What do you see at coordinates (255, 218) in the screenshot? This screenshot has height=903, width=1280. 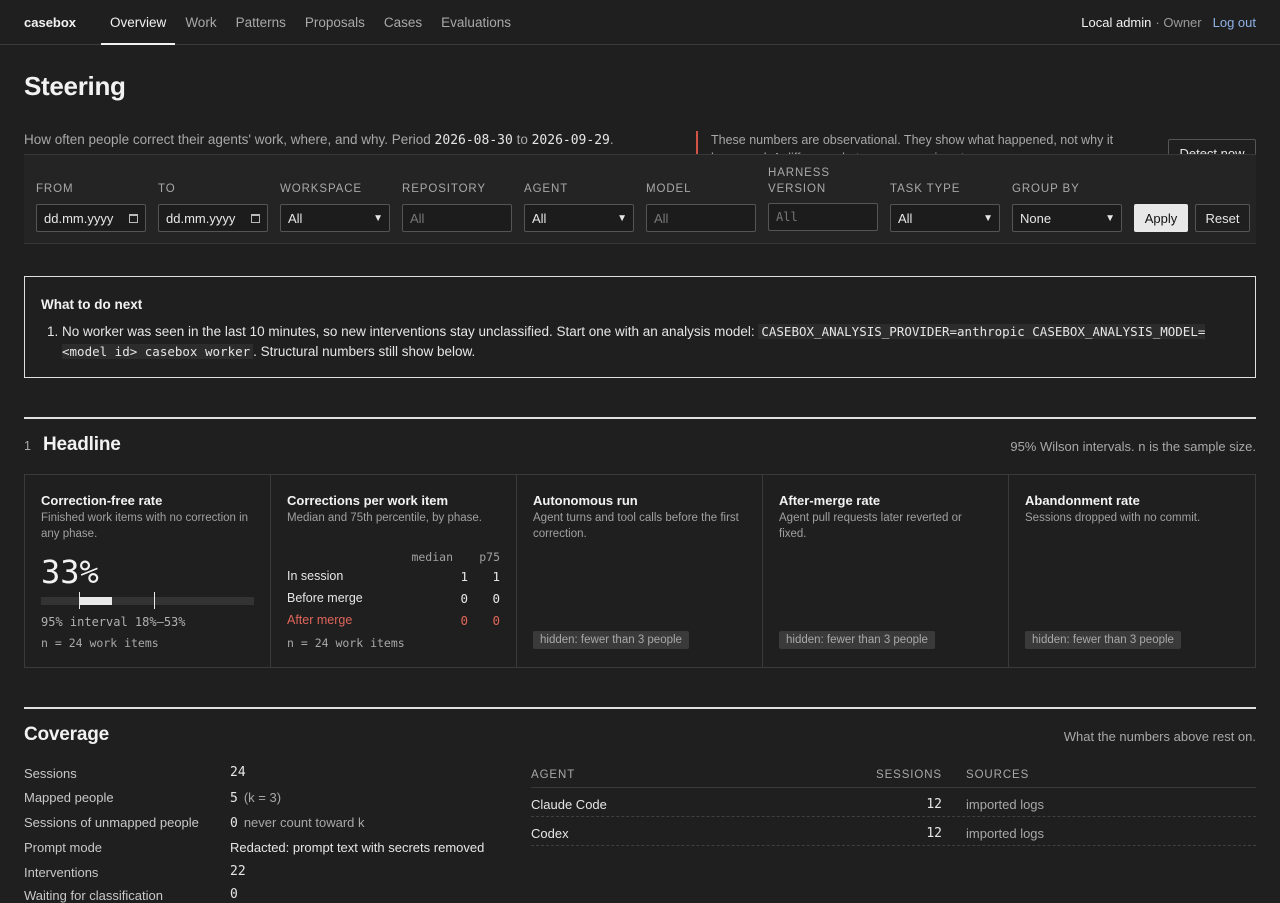 I see `calendar-icon` at bounding box center [255, 218].